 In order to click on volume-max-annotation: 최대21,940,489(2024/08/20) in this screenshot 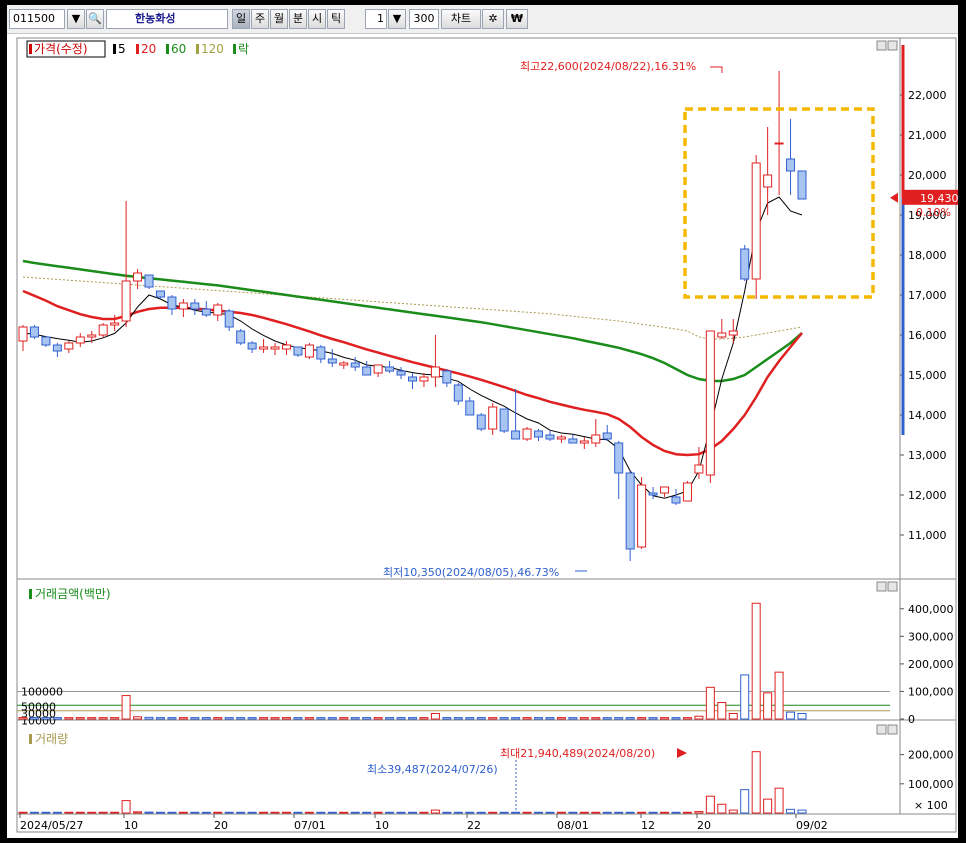, I will do `click(577, 753)`.